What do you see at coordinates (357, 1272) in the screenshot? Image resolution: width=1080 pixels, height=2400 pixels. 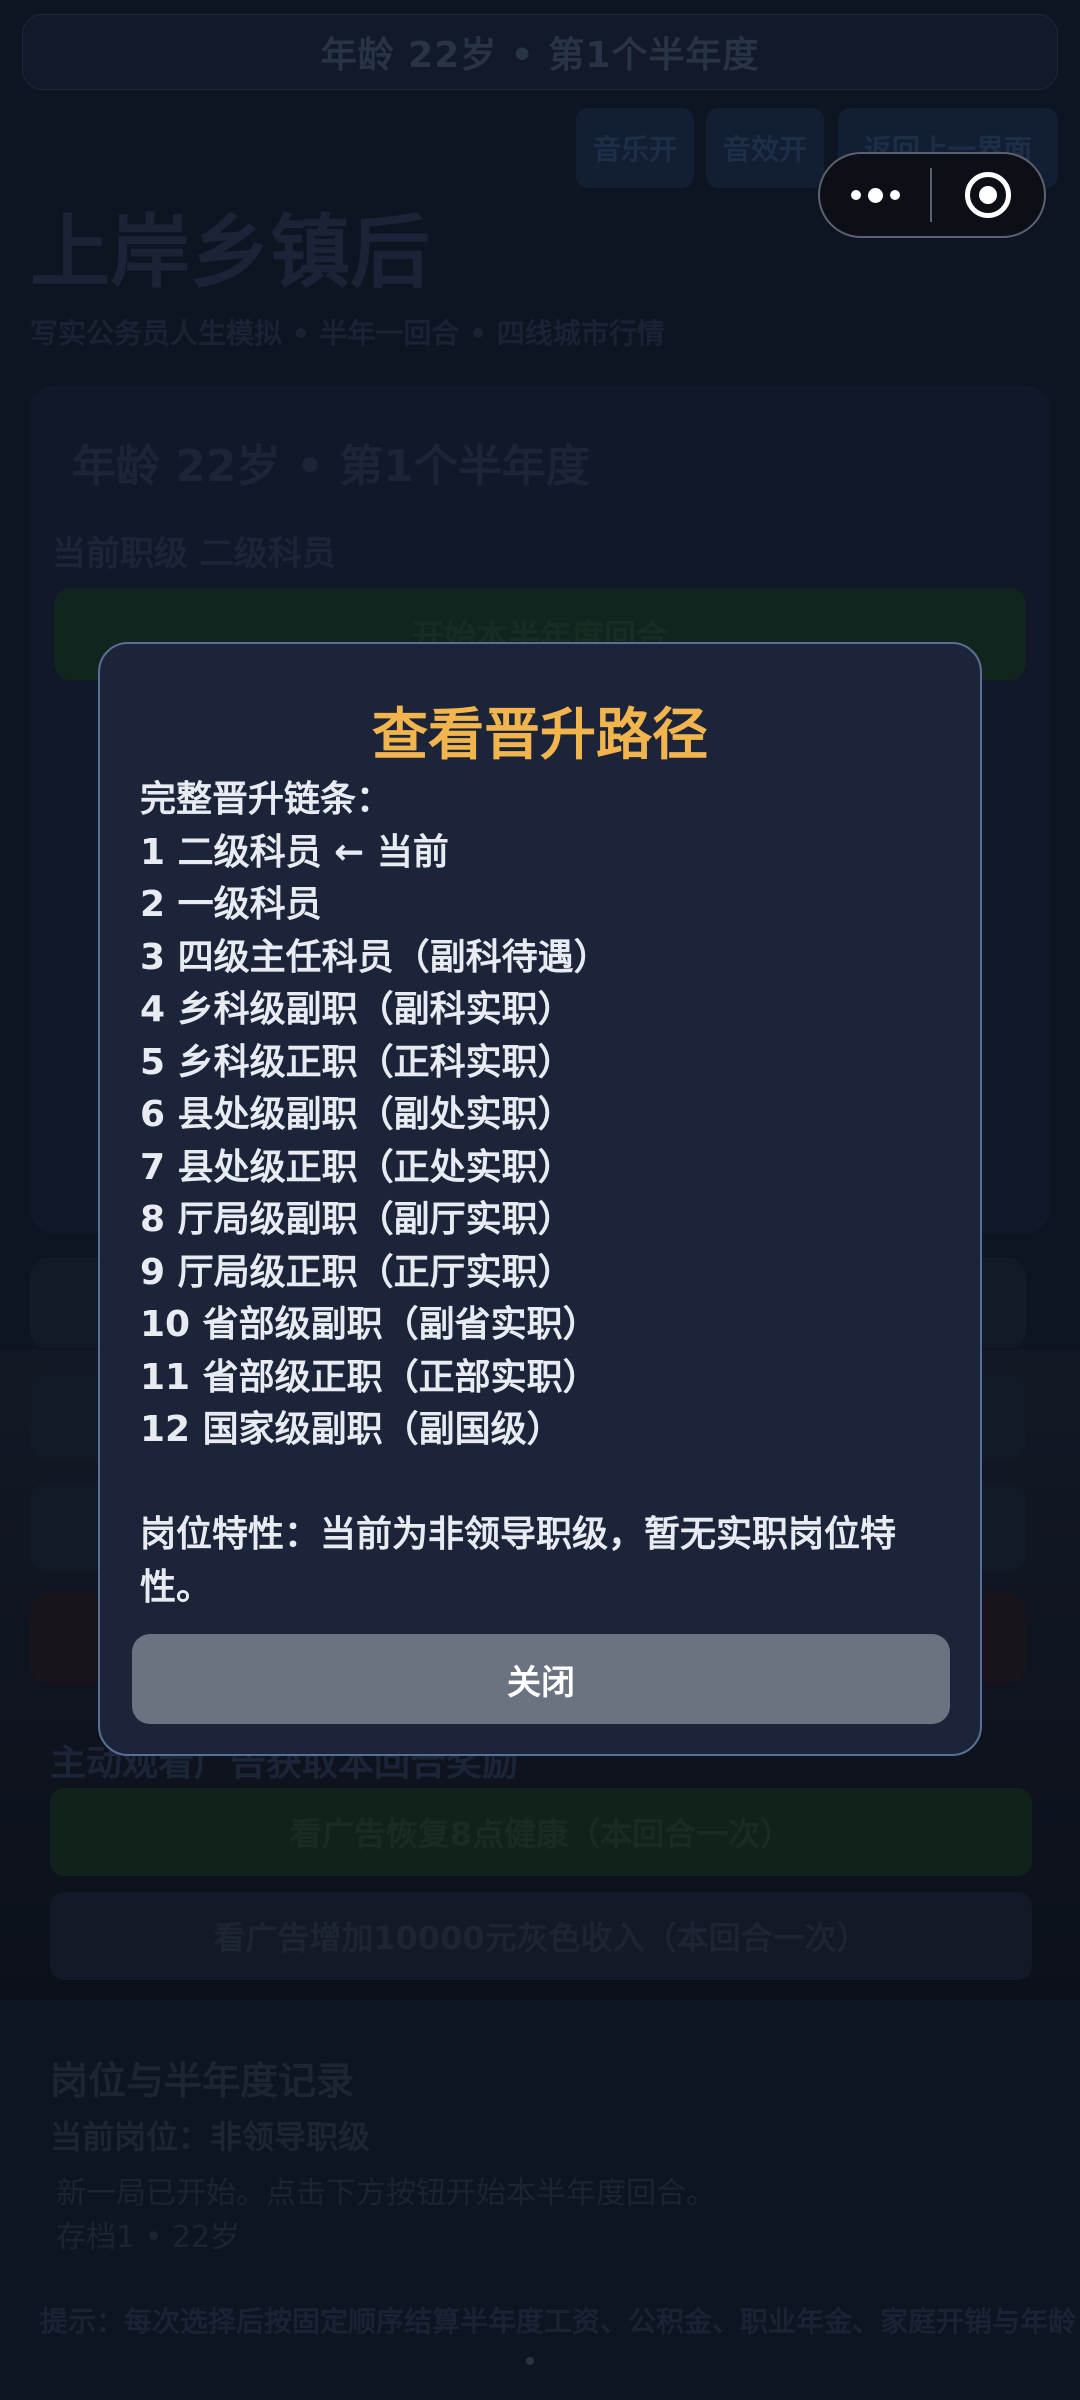 I see `chain-item: 9 厅局级正职（正厅实职）` at bounding box center [357, 1272].